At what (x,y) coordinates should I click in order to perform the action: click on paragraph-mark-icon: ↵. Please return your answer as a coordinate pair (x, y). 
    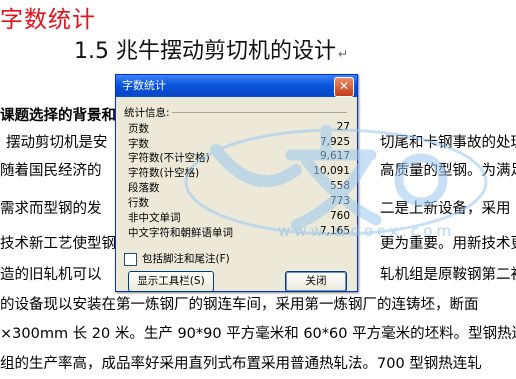
    Looking at the image, I should click on (343, 54).